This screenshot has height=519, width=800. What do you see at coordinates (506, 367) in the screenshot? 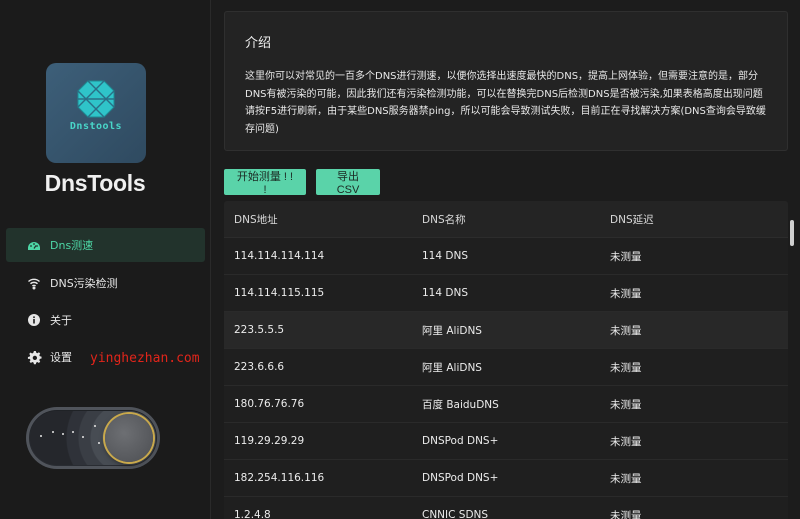
I see `table-row: 223.6.6.6 阿里 AliDNS 未测量` at bounding box center [506, 367].